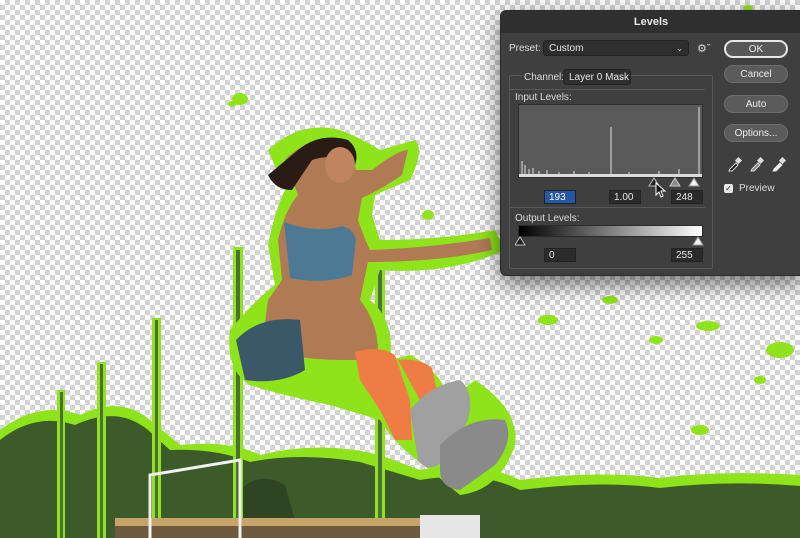 The image size is (800, 538). Describe the element at coordinates (704, 48) in the screenshot. I see `gear-icon: ⚙ˇ` at that location.